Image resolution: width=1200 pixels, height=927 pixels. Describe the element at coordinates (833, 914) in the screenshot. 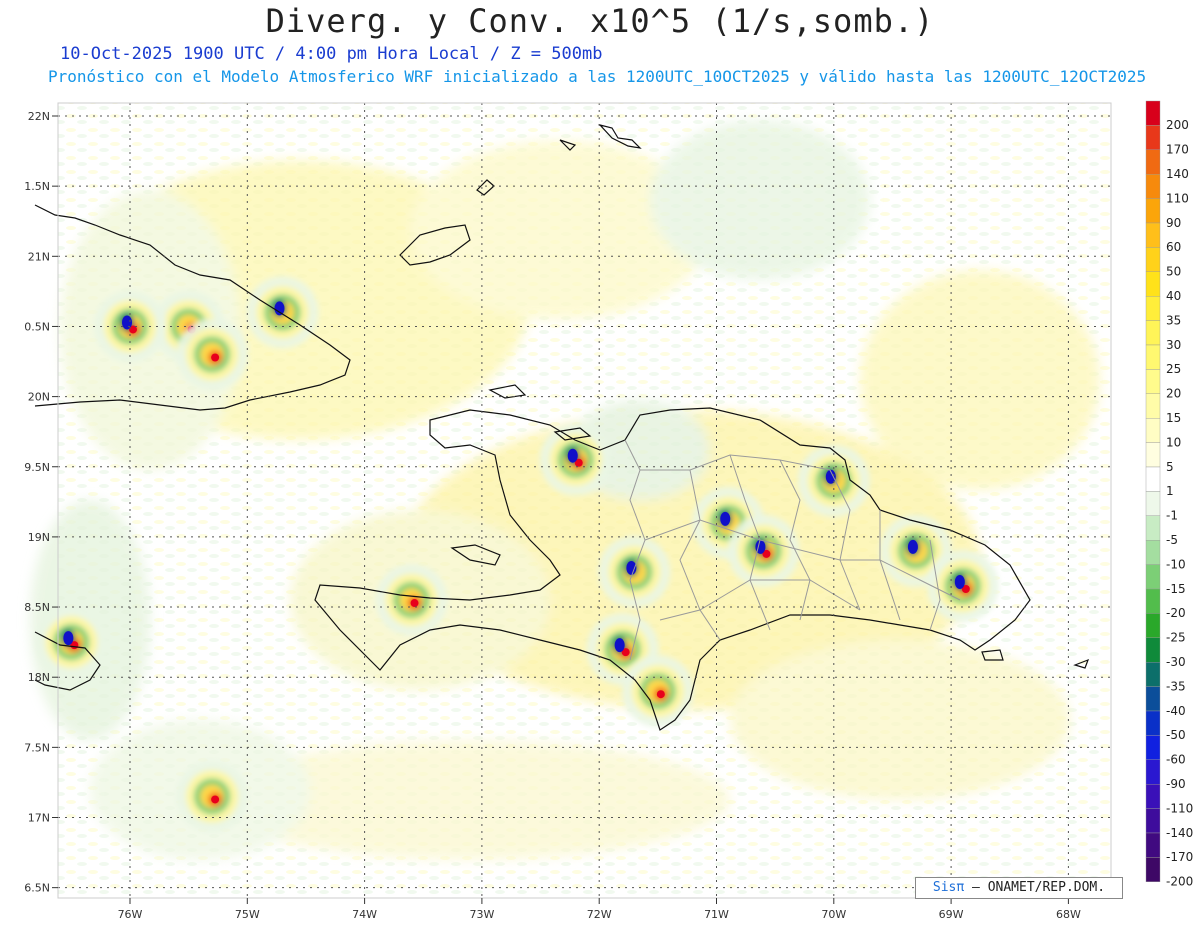

I see `lon-label: 70W` at that location.